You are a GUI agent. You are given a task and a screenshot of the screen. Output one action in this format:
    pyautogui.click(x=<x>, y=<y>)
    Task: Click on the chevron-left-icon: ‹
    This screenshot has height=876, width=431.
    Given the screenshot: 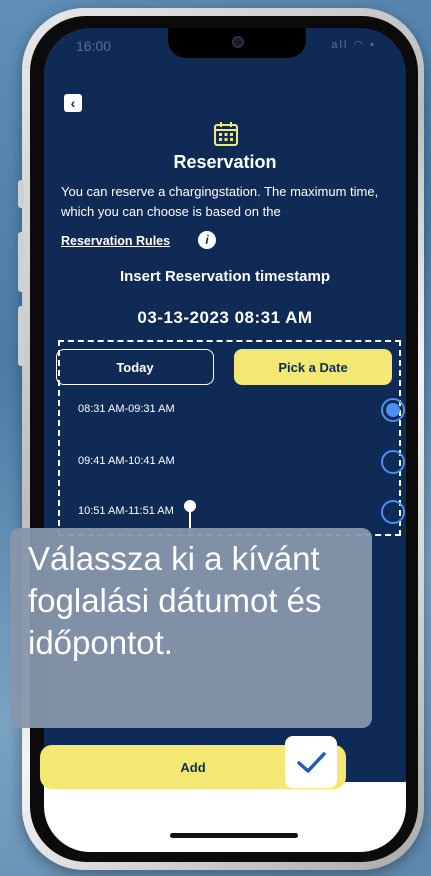 What is the action you would take?
    pyautogui.click(x=73, y=103)
    